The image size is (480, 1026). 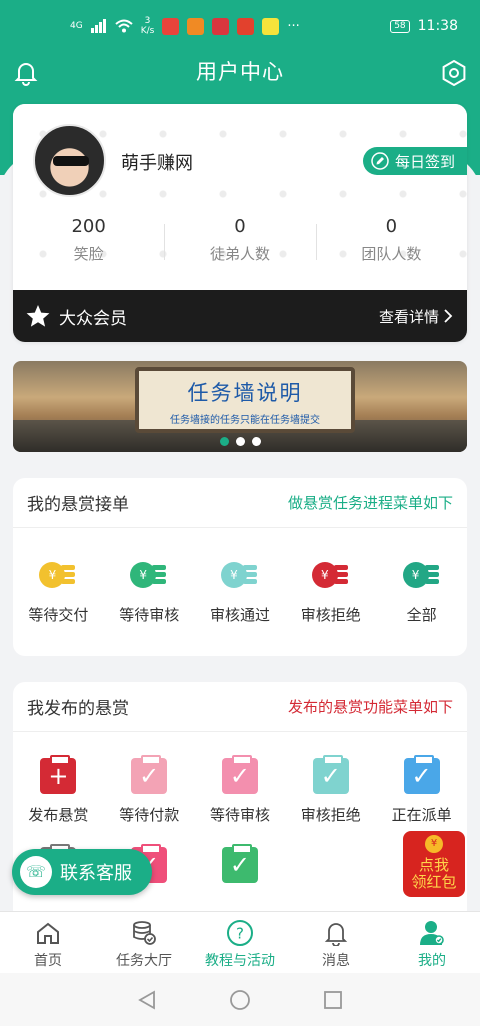 What do you see at coordinates (96, 873) in the screenshot?
I see `contact-label: 联系客服` at bounding box center [96, 873].